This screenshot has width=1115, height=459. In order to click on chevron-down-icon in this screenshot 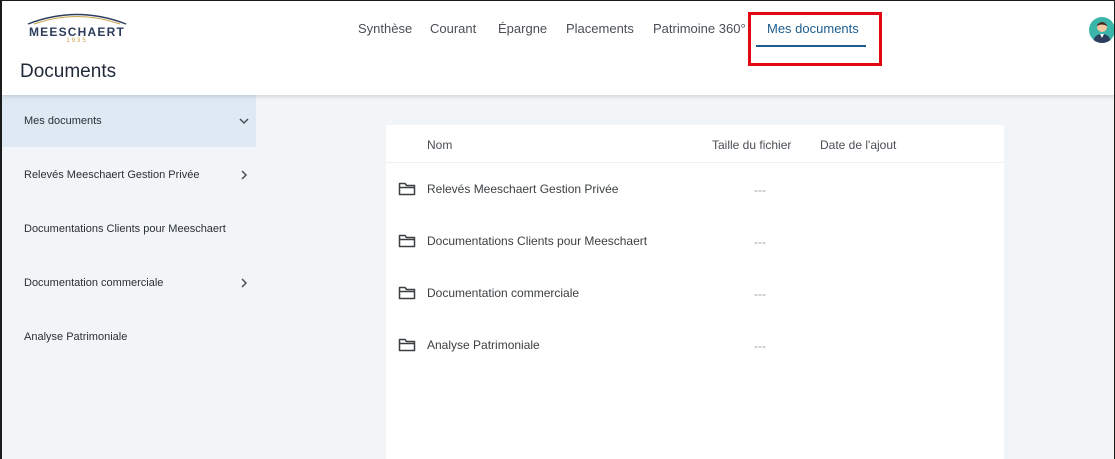, I will do `click(244, 121)`.